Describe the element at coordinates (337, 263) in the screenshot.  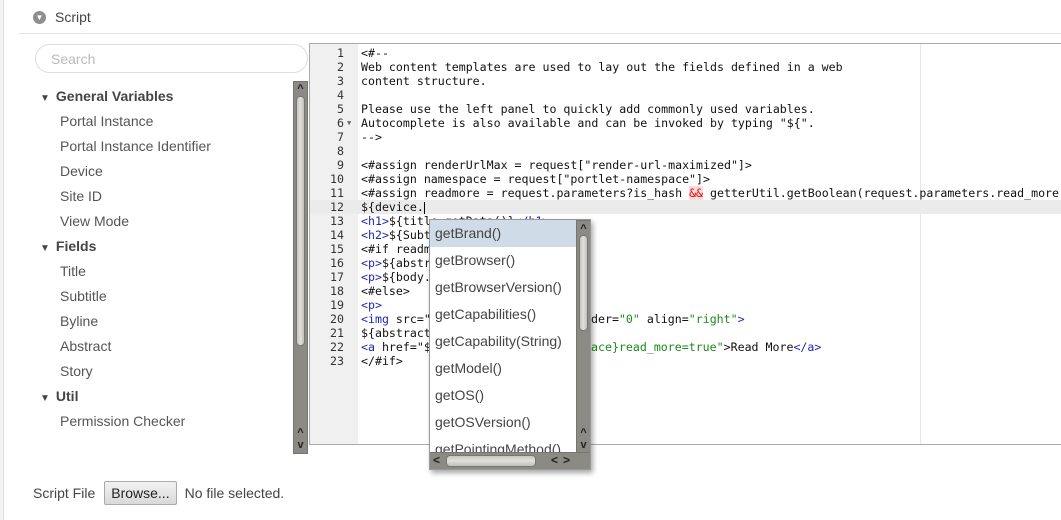
I see `line-number: 16` at that location.